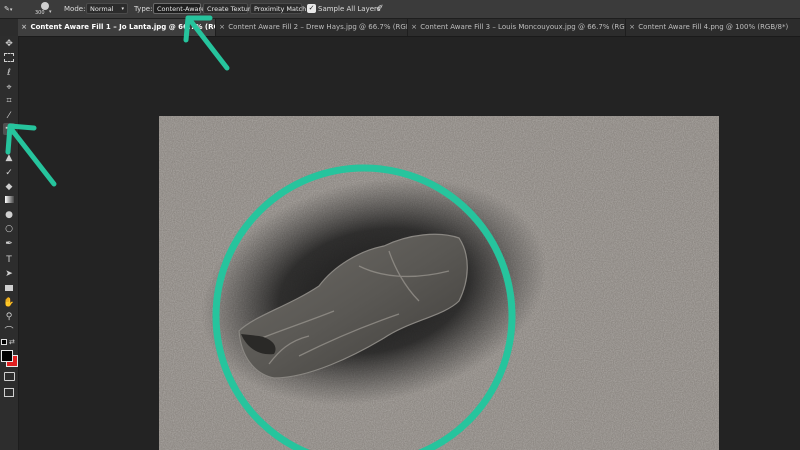 The image size is (800, 450). I want to click on brush-tip-icon, so click(45, 6).